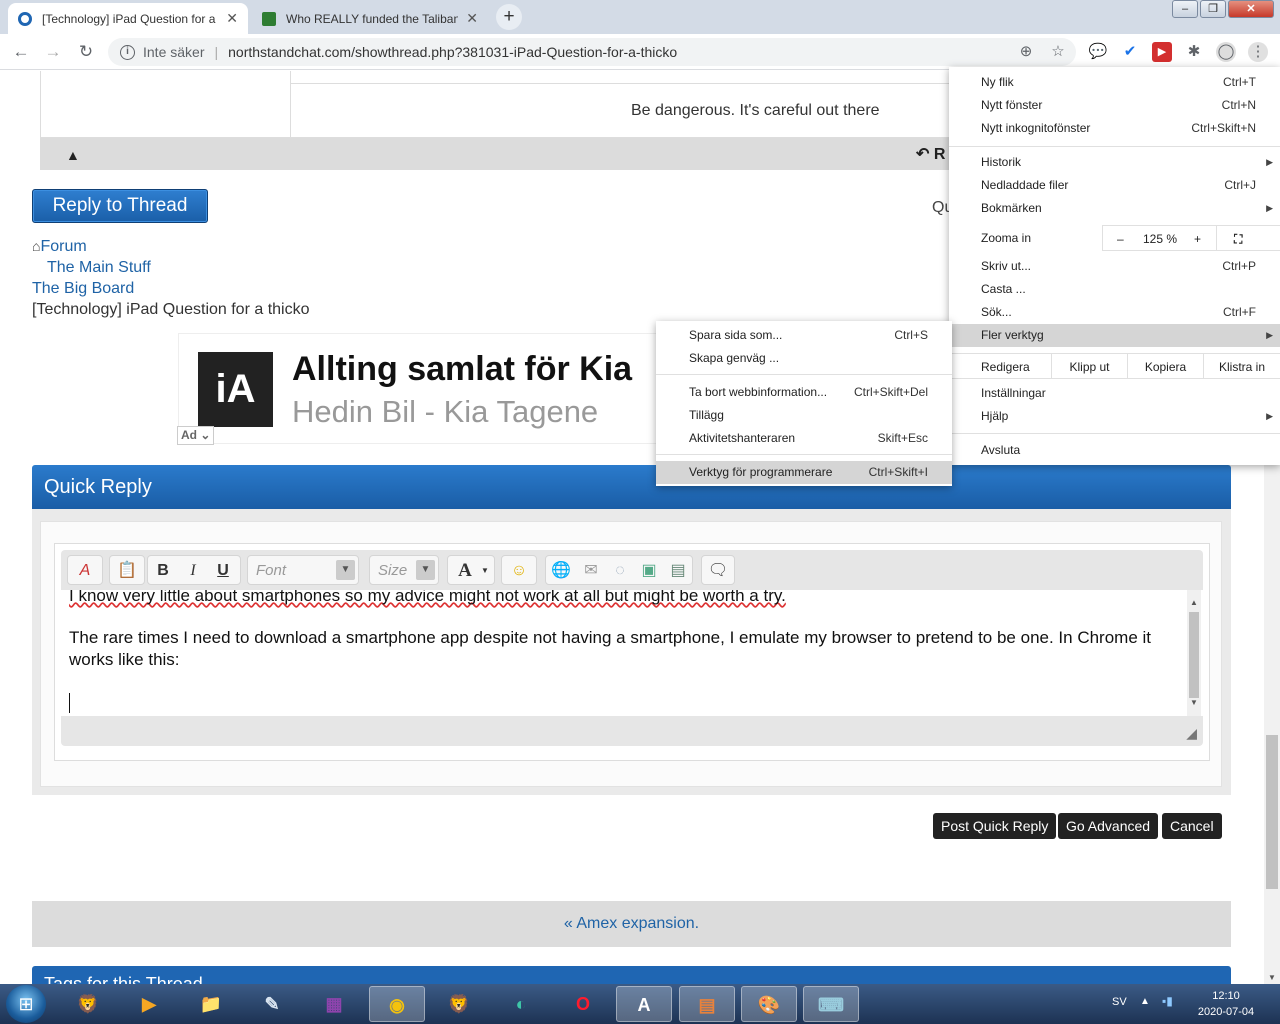  What do you see at coordinates (1192, 826) in the screenshot?
I see `cancel-button: Cancel` at bounding box center [1192, 826].